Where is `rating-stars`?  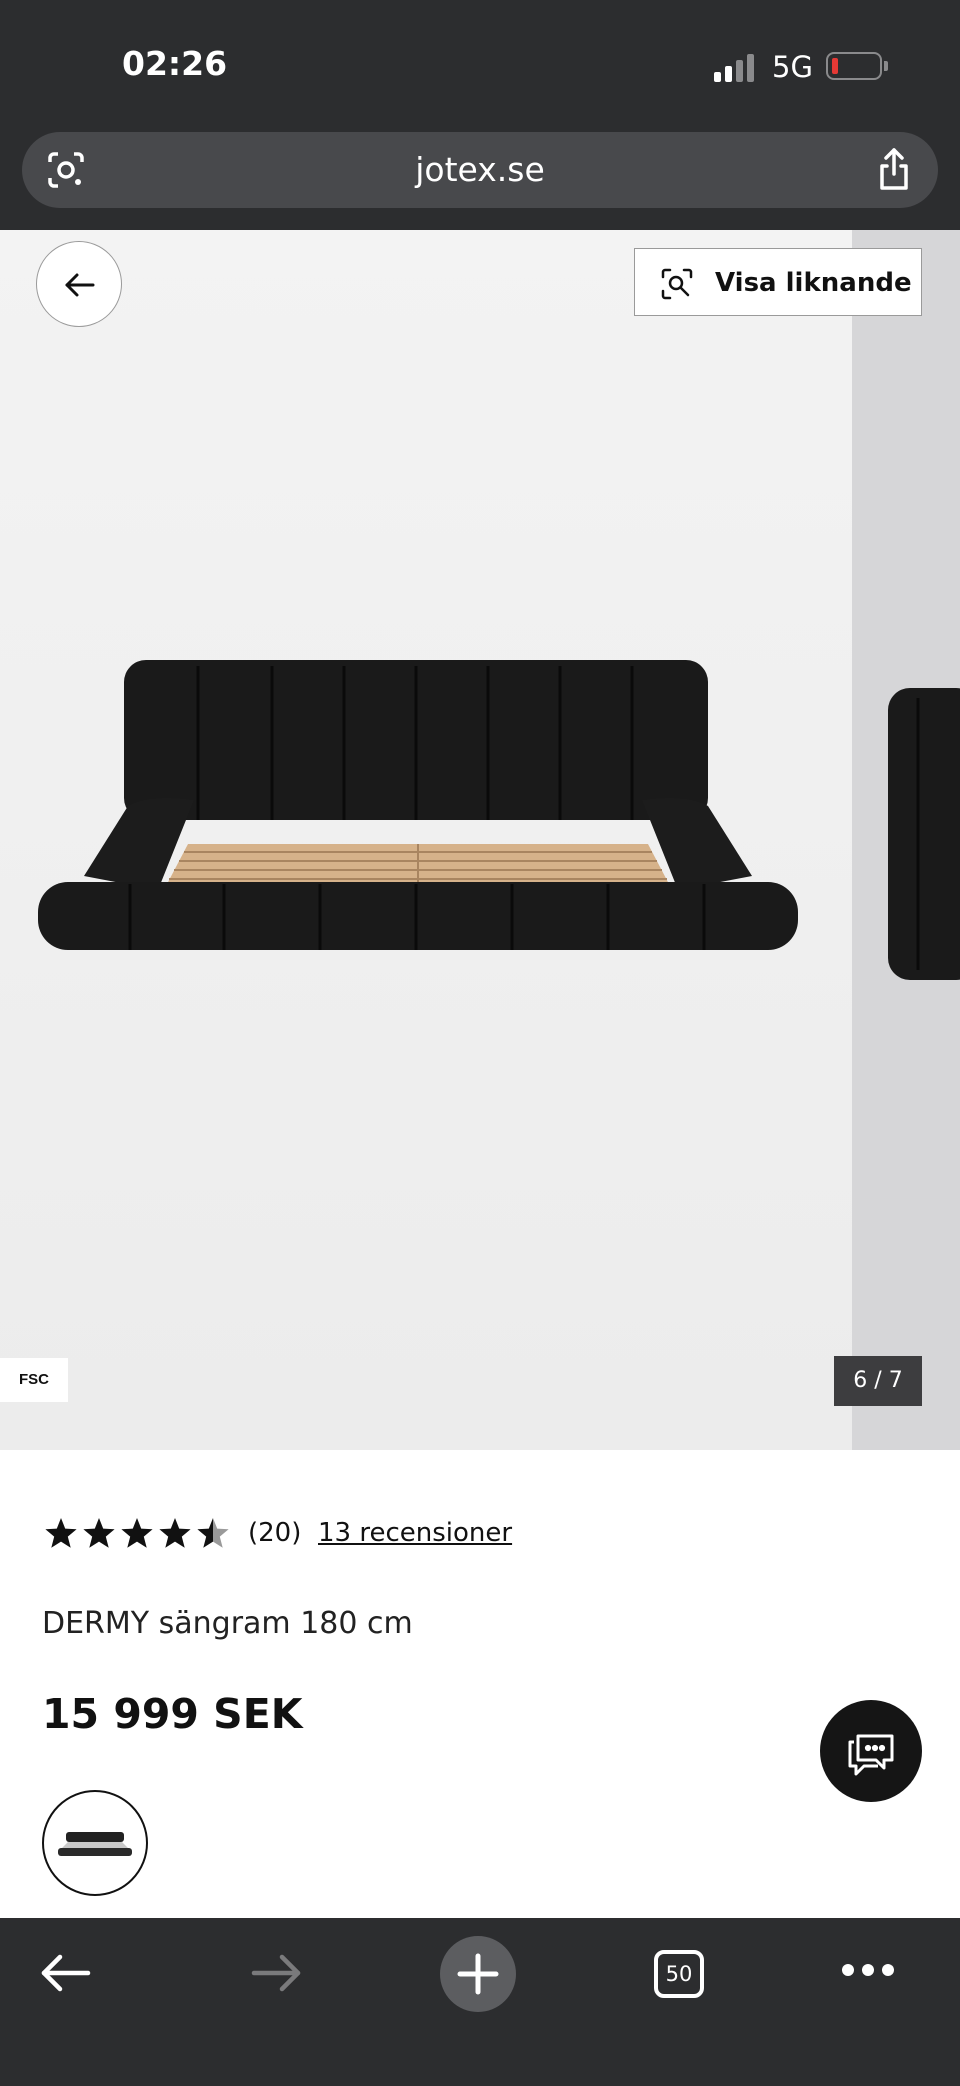
rating-stars is located at coordinates (137, 1534).